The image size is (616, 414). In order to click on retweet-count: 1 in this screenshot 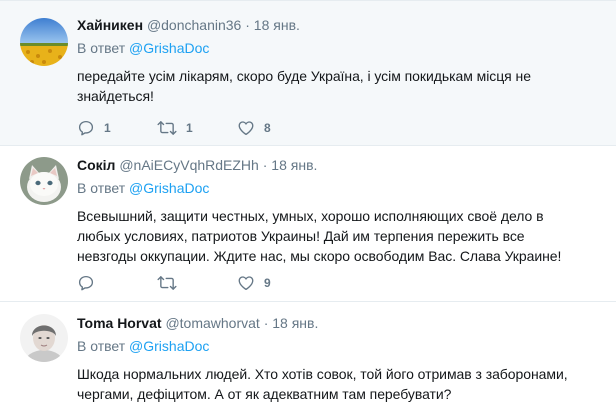, I will do `click(189, 128)`.